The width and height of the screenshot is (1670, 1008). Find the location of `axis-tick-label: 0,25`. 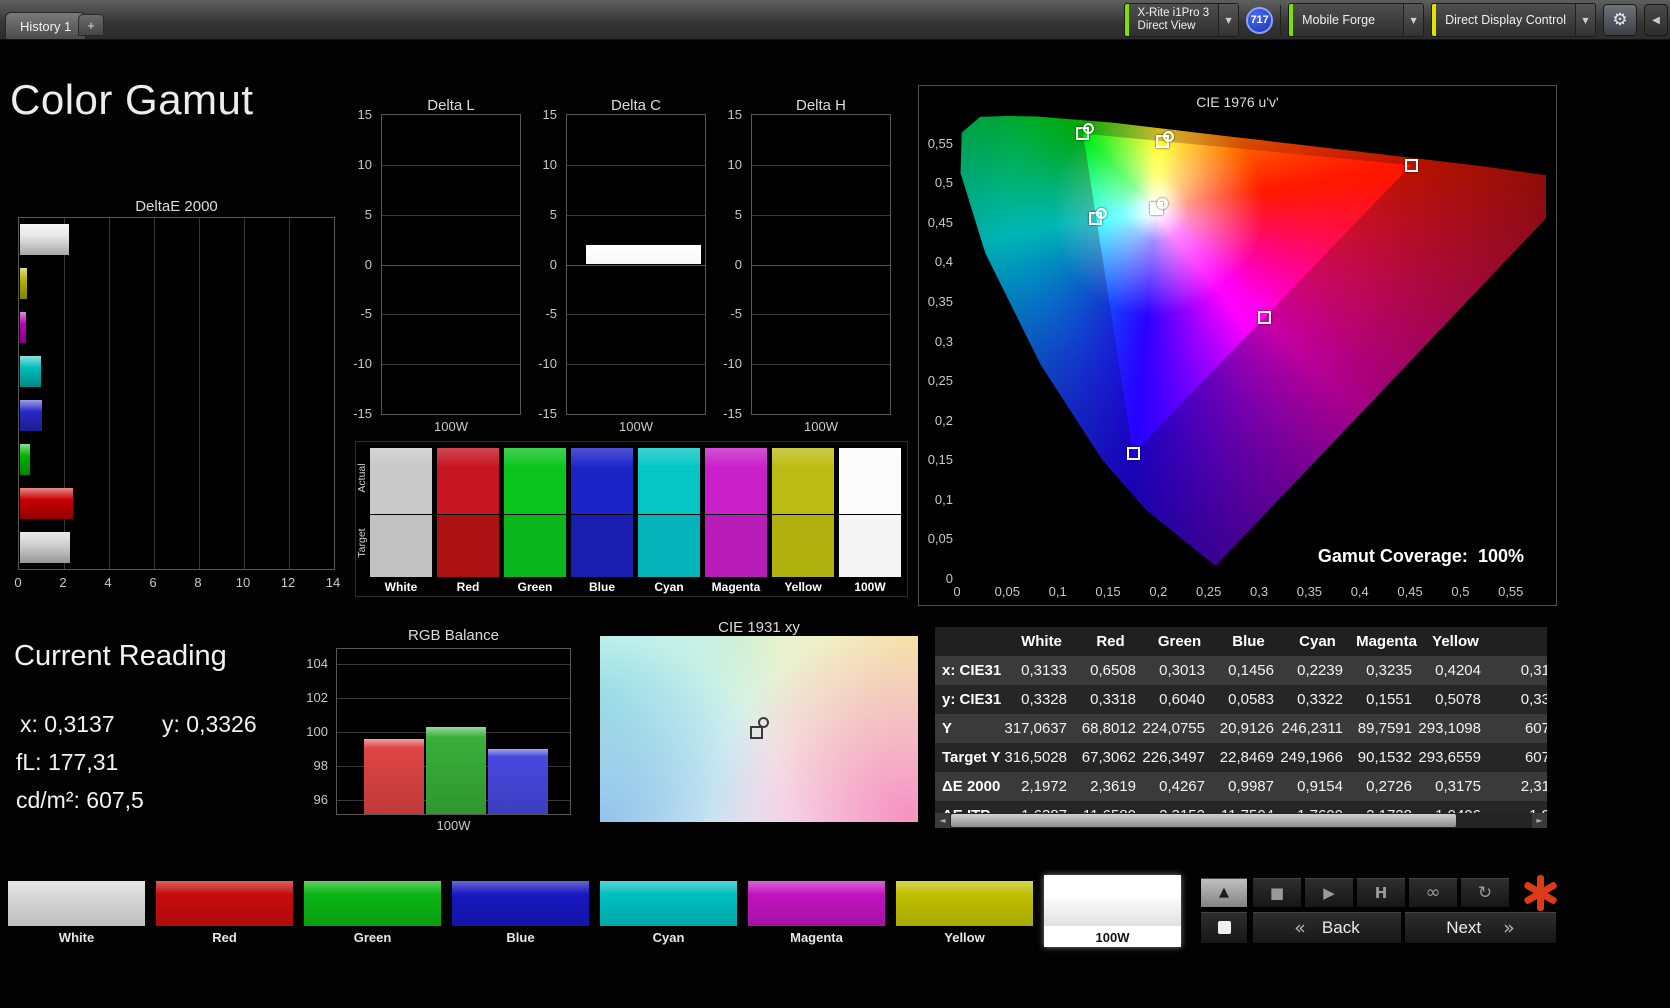

axis-tick-label: 0,25 is located at coordinates (1209, 591).